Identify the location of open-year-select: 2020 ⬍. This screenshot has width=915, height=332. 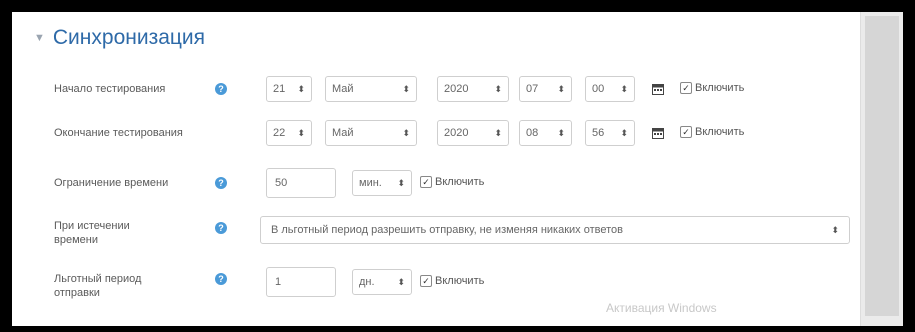
(473, 89).